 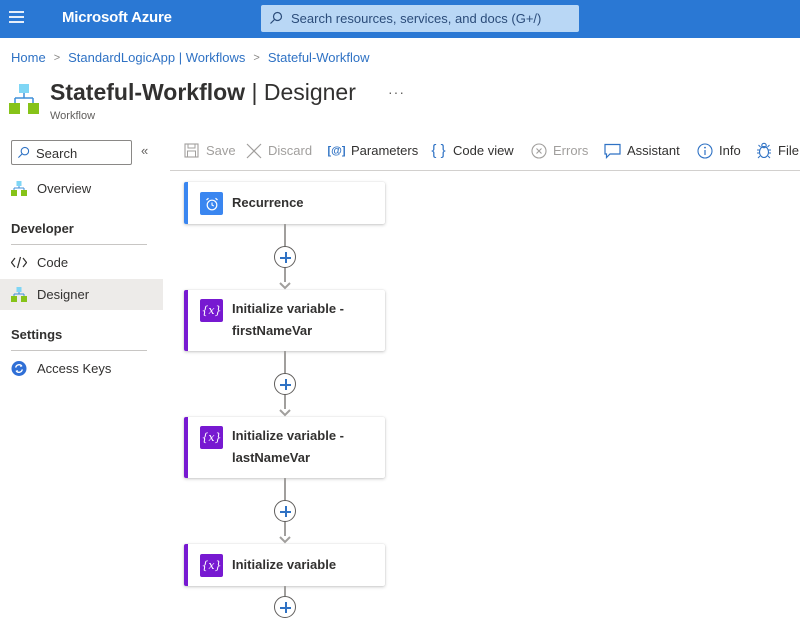 I want to click on sidebar-search-input: Search, so click(x=71, y=152).